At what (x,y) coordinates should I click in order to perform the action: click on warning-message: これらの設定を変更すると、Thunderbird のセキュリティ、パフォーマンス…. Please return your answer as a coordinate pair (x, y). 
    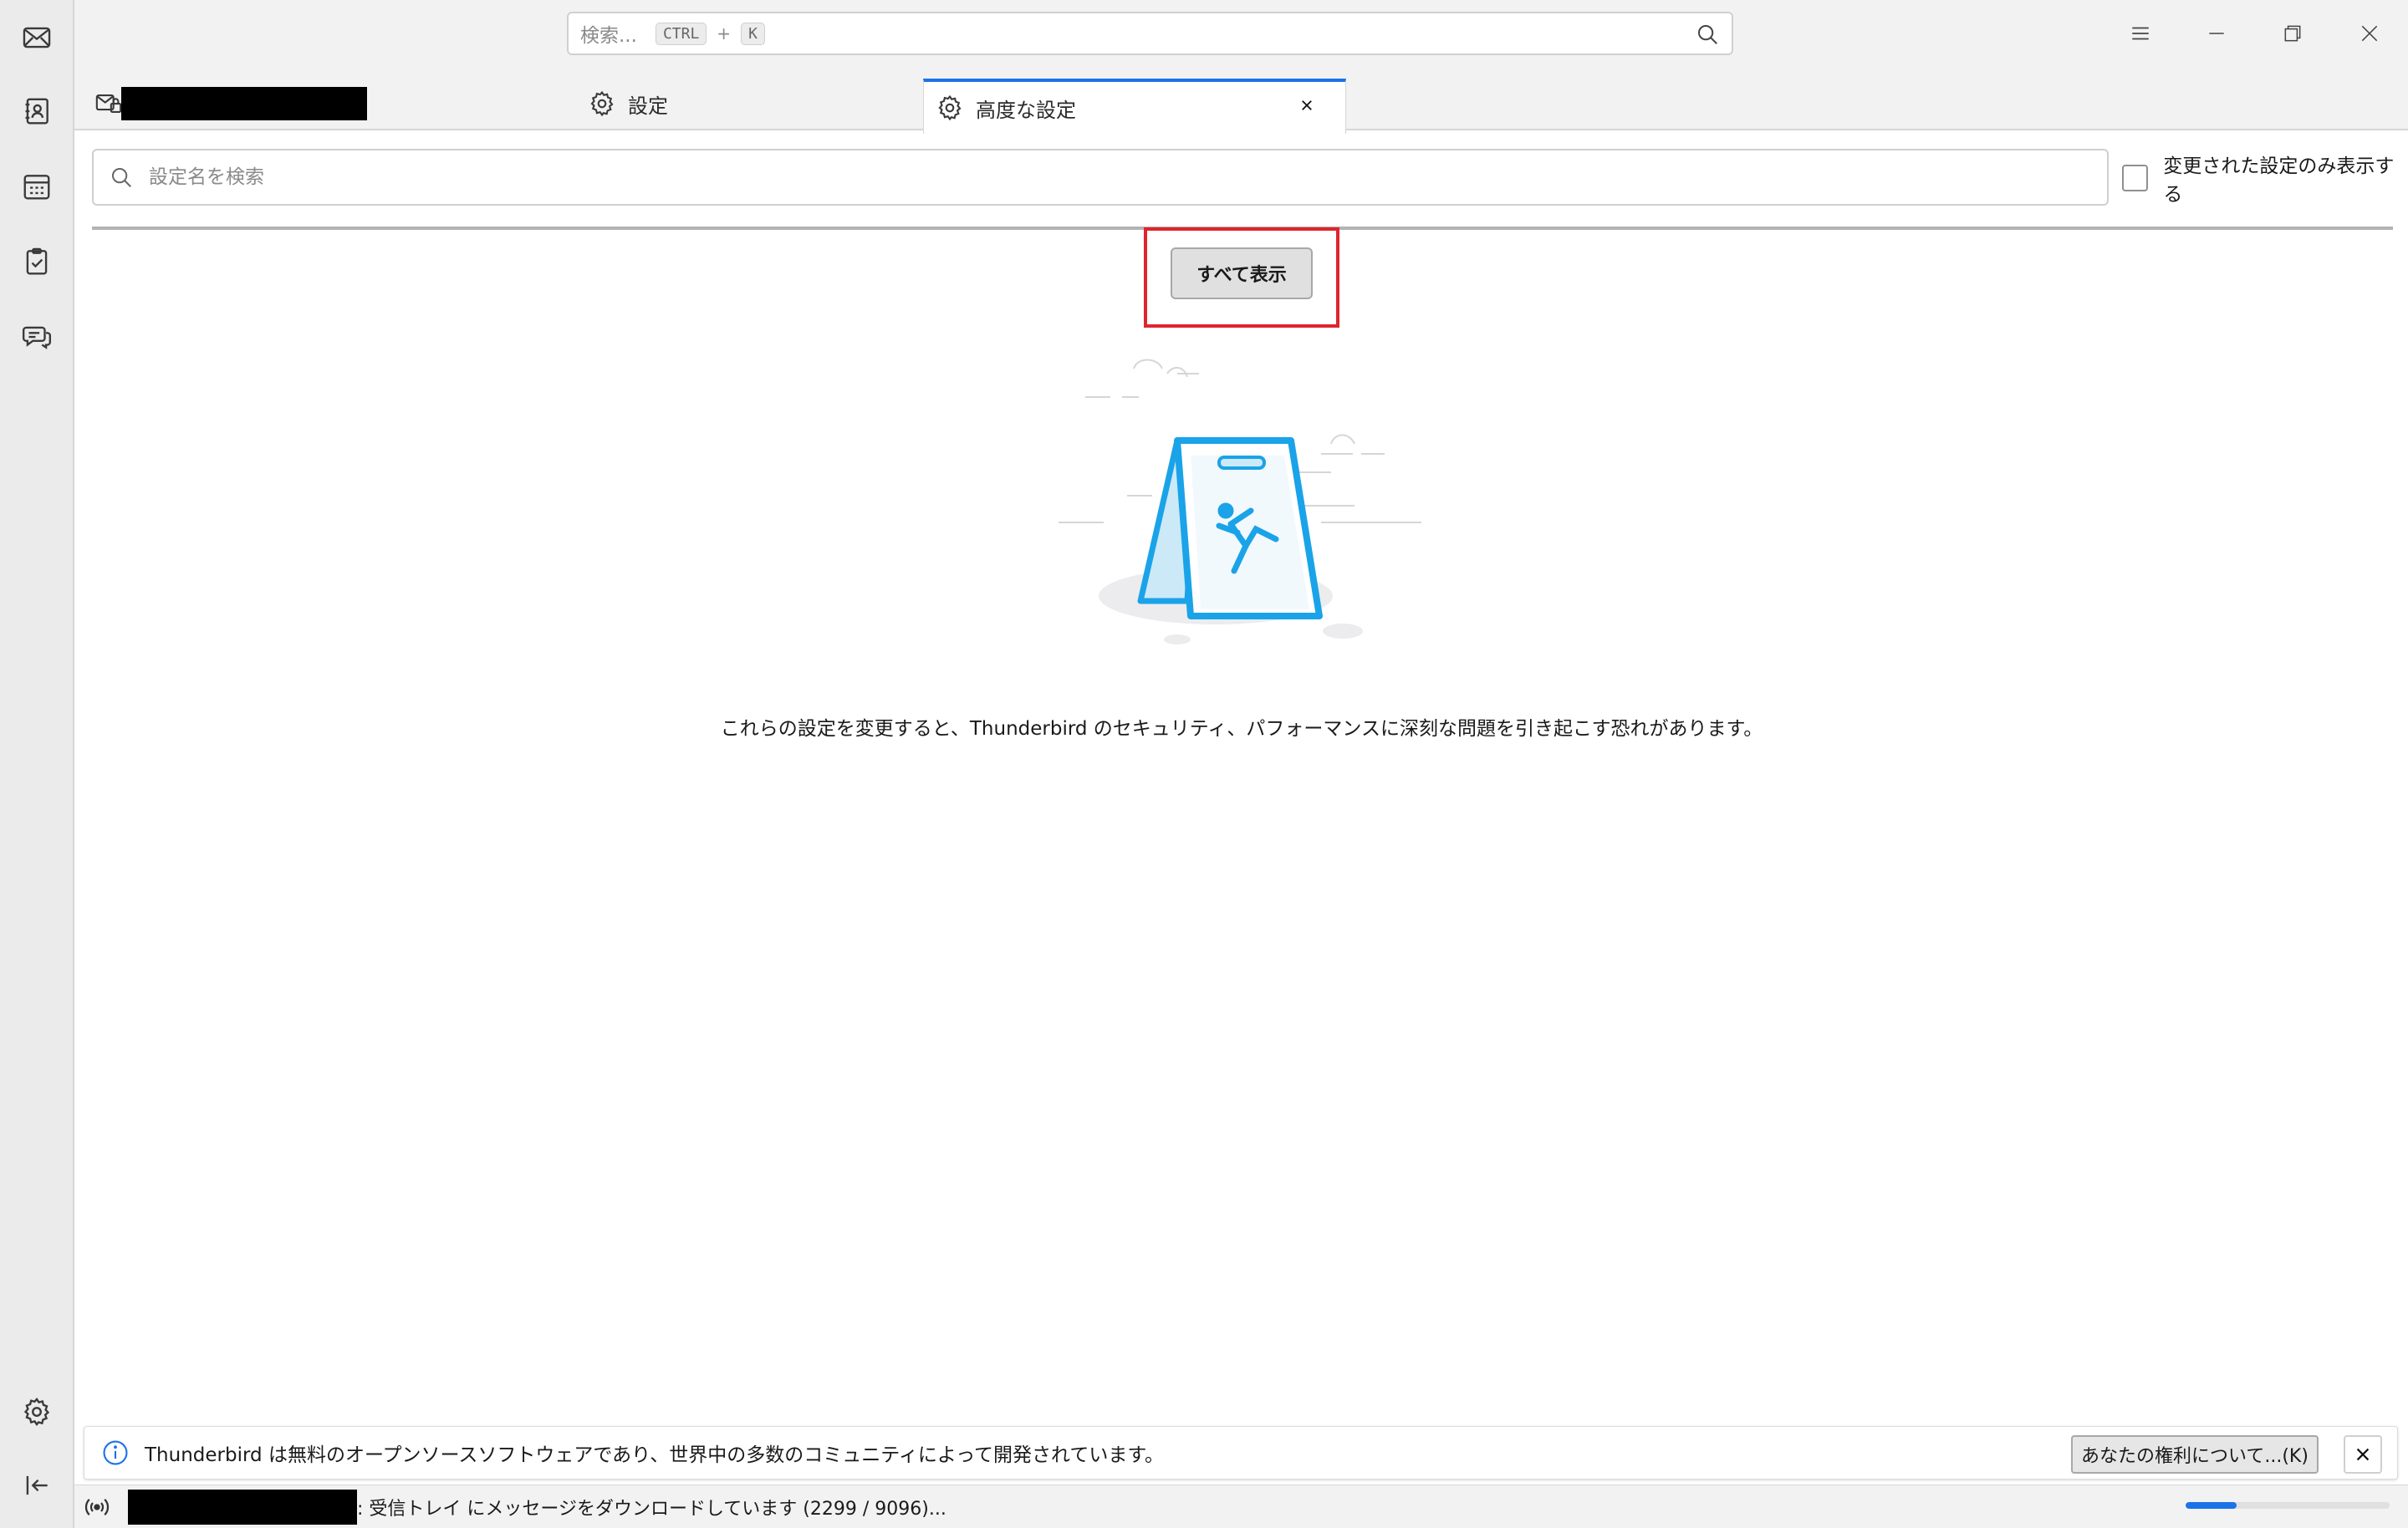
    Looking at the image, I should click on (1241, 729).